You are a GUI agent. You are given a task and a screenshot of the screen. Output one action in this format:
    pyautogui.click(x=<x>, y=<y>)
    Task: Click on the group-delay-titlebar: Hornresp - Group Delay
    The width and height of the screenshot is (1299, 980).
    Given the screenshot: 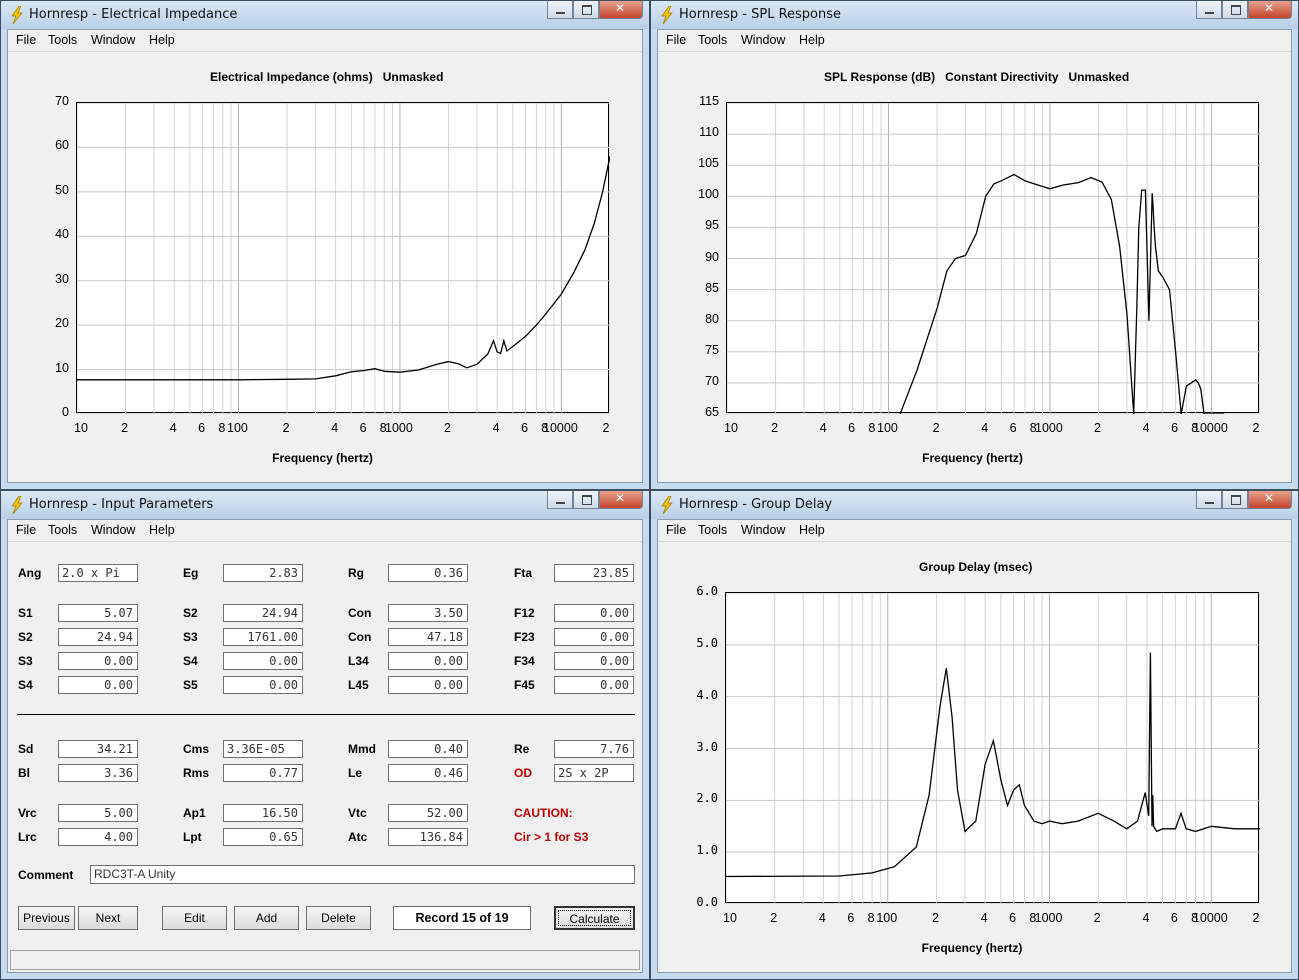 What is the action you would take?
    pyautogui.click(x=974, y=505)
    